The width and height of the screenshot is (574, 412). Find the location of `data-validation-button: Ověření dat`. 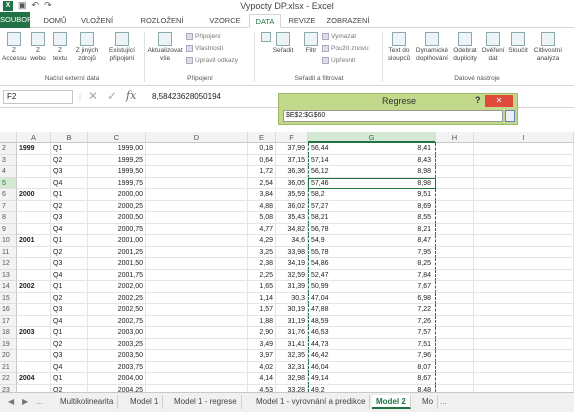

data-validation-button: Ověření dat is located at coordinates (493, 47).